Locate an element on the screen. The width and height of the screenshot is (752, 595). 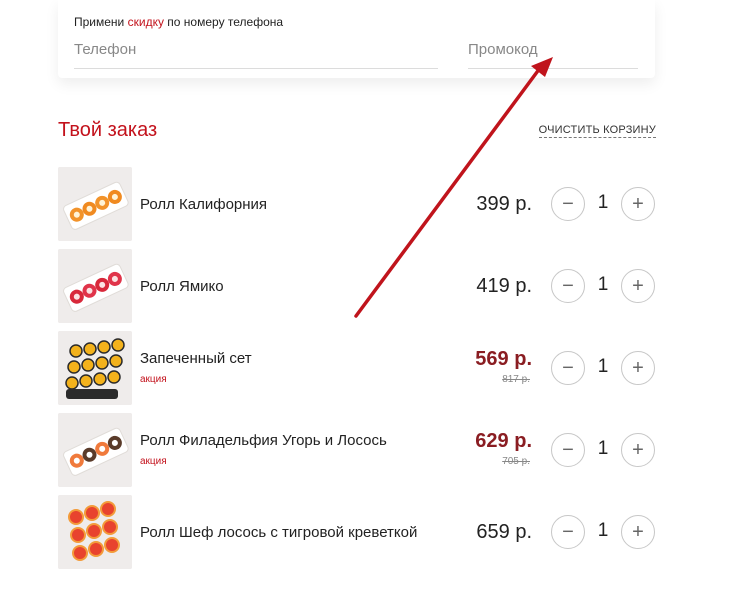
item-old-price: 817 р. is located at coordinates (516, 379).